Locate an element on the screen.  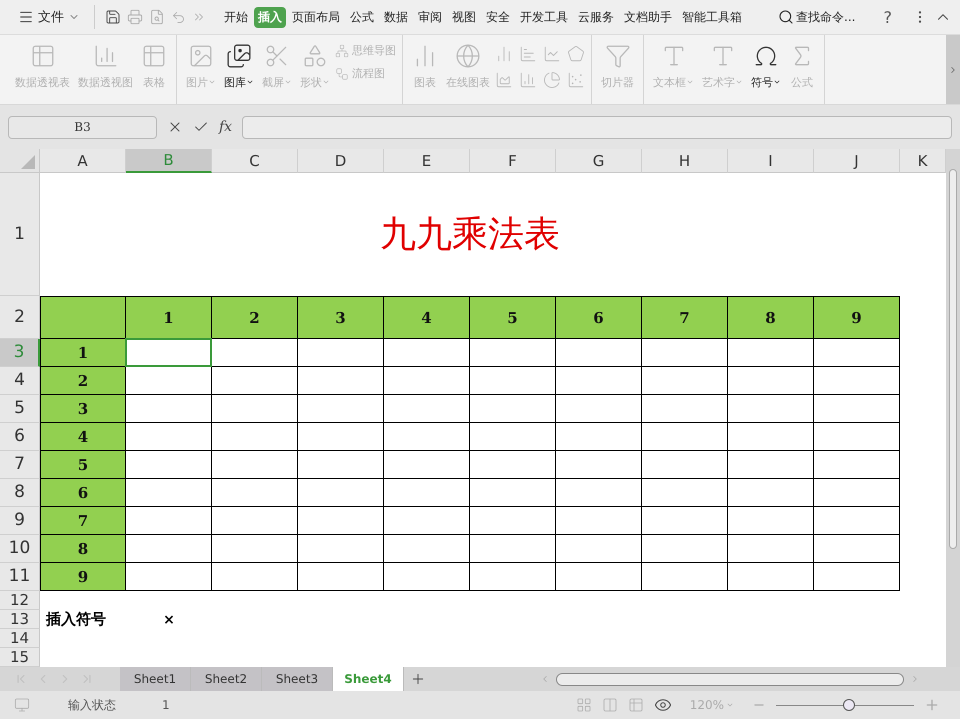
column-header: J is located at coordinates (857, 161).